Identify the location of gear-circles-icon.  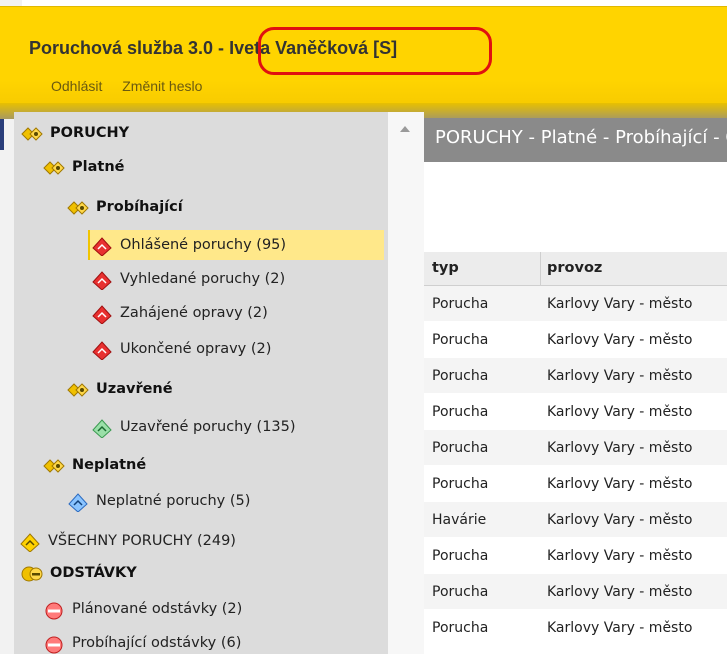
(33, 573).